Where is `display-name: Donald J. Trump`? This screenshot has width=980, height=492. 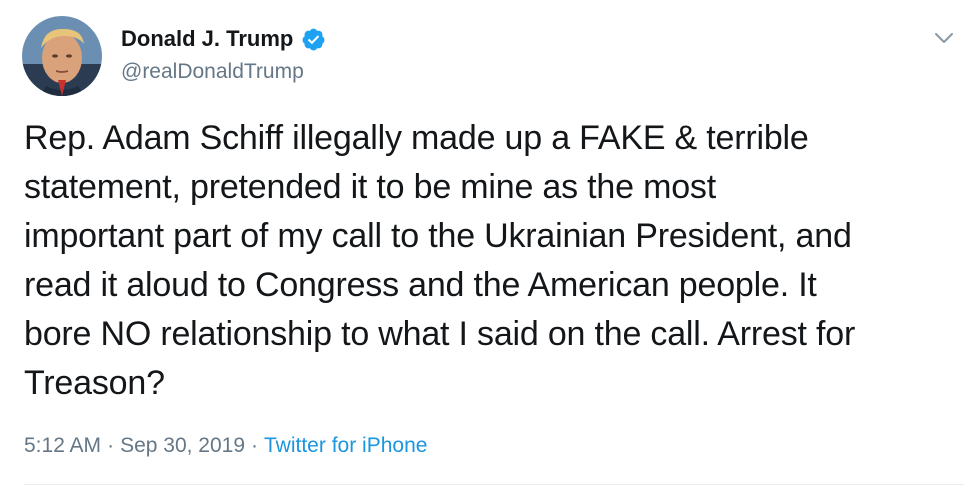
display-name: Donald J. Trump is located at coordinates (207, 39).